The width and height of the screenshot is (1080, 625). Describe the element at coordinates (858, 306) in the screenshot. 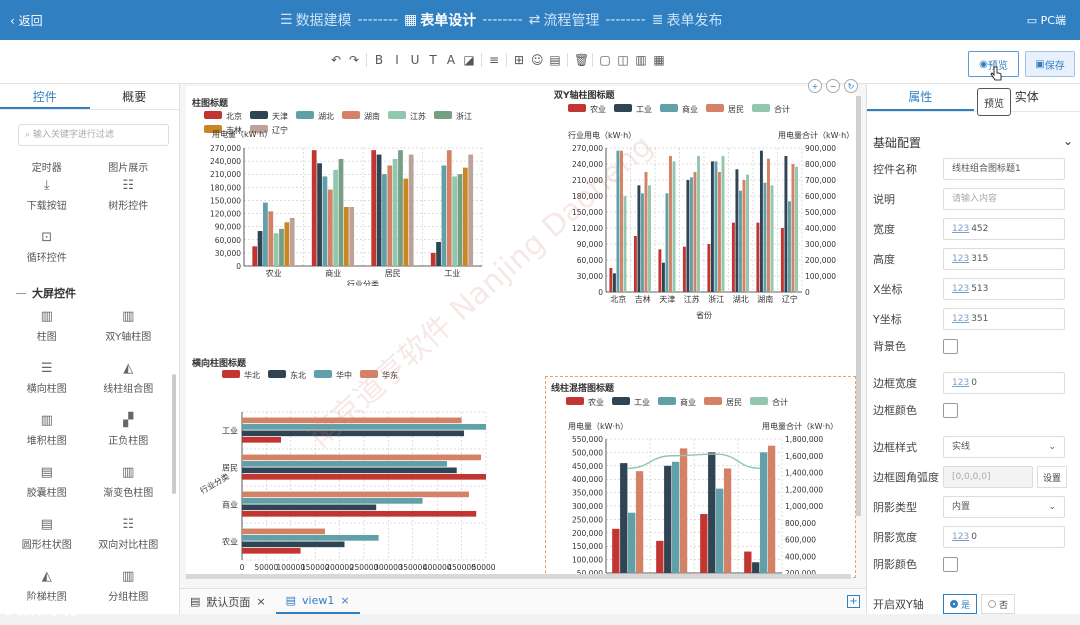

I see `canvas-vertical-scrollbar` at that location.